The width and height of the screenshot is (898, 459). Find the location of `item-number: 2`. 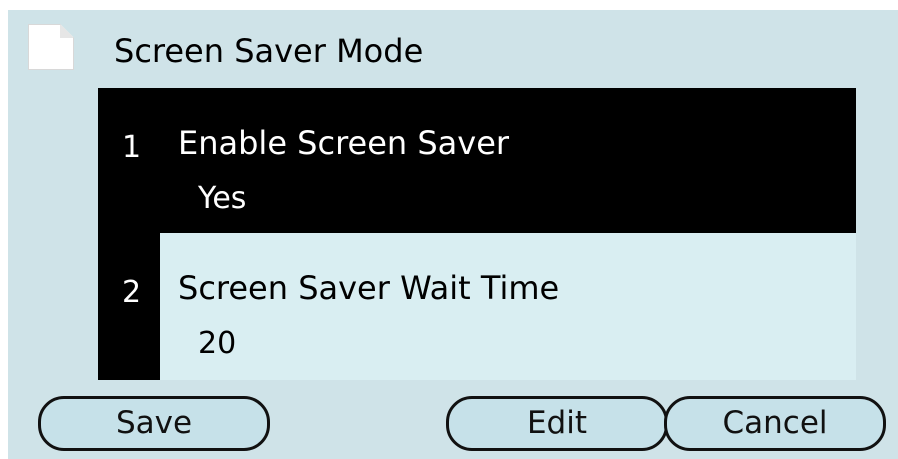

item-number: 2 is located at coordinates (132, 292).